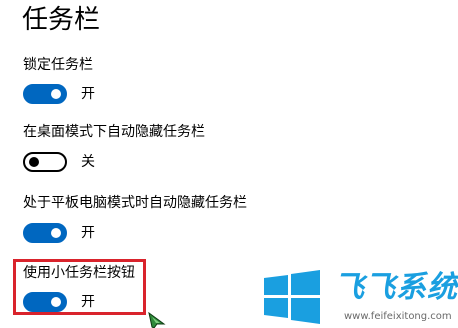  I want to click on auto-hide-desktop-toggle, so click(45, 162).